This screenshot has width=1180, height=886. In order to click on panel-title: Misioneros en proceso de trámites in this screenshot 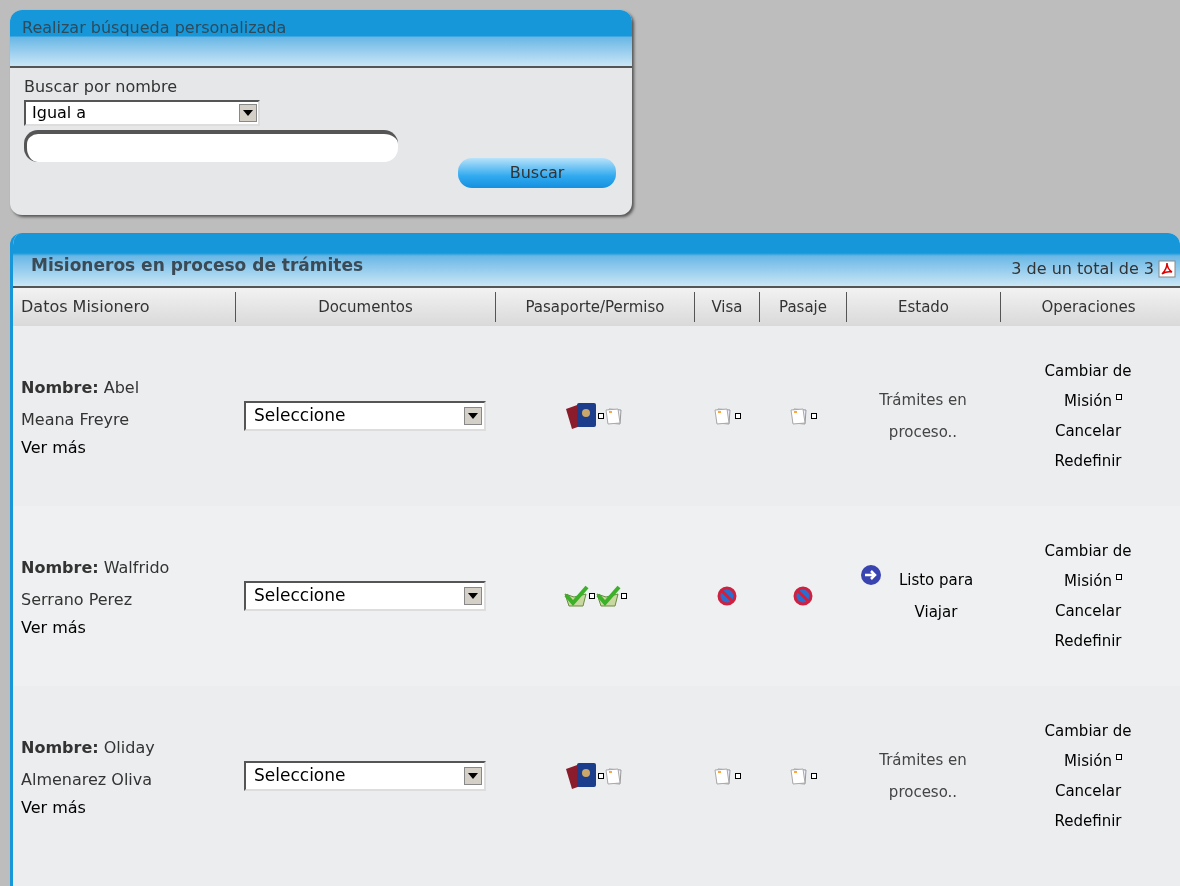, I will do `click(197, 265)`.